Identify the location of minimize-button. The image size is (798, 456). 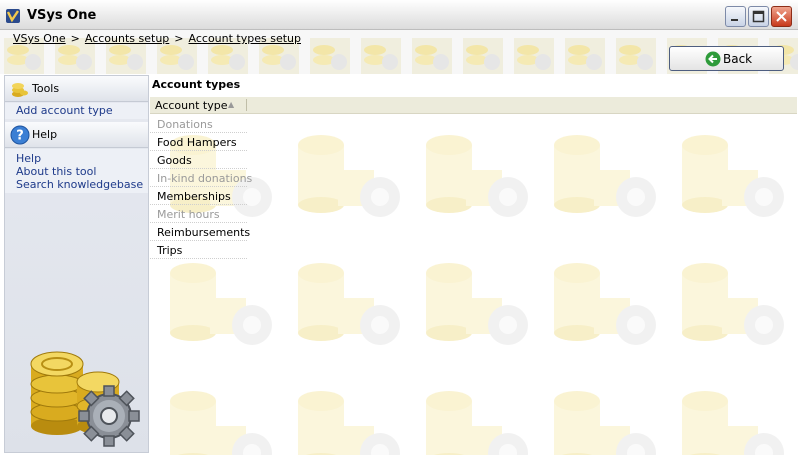
(735, 16).